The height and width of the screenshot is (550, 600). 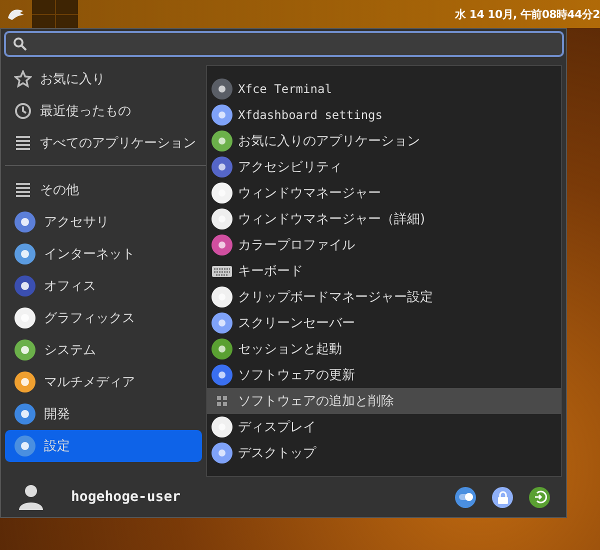 I want to click on app-item: ディスプレイ, so click(x=384, y=427).